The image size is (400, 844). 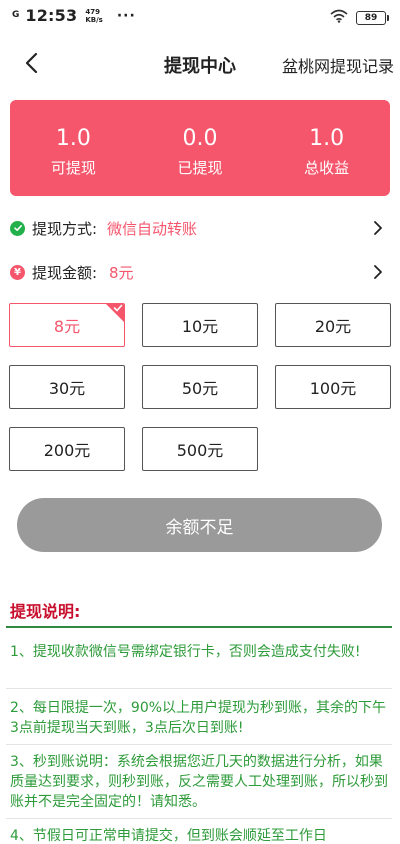 I want to click on back-button, so click(x=31, y=63).